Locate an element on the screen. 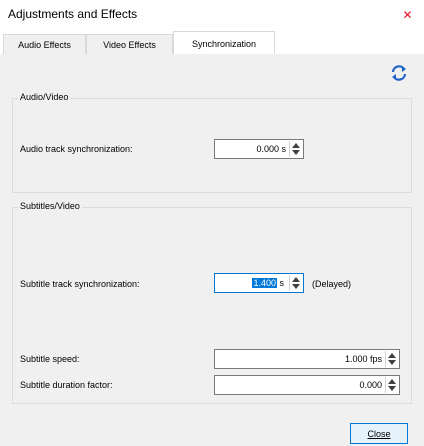  close-button: Close is located at coordinates (379, 433).